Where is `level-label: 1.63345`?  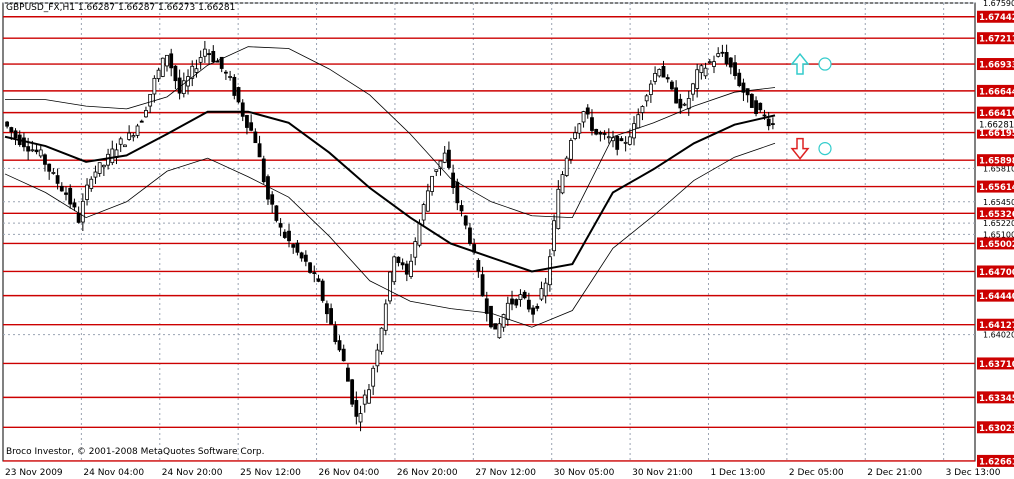 level-label: 1.63345 is located at coordinates (996, 399).